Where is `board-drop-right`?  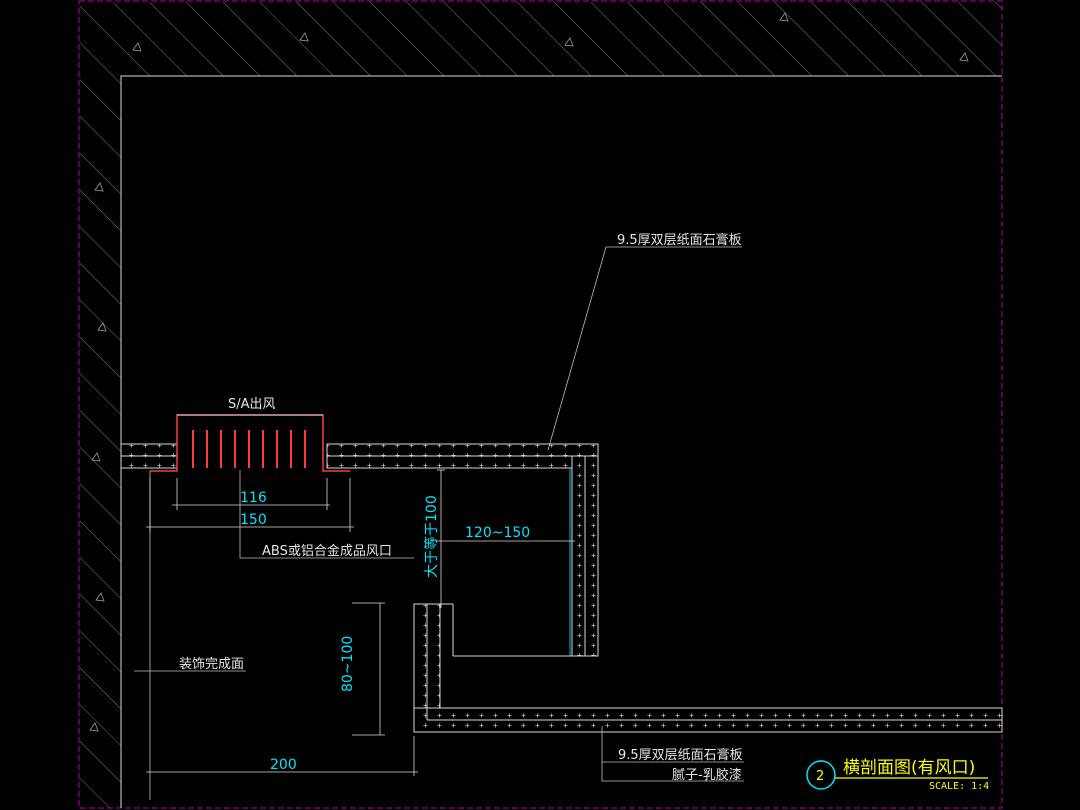 board-drop-right is located at coordinates (525, 556).